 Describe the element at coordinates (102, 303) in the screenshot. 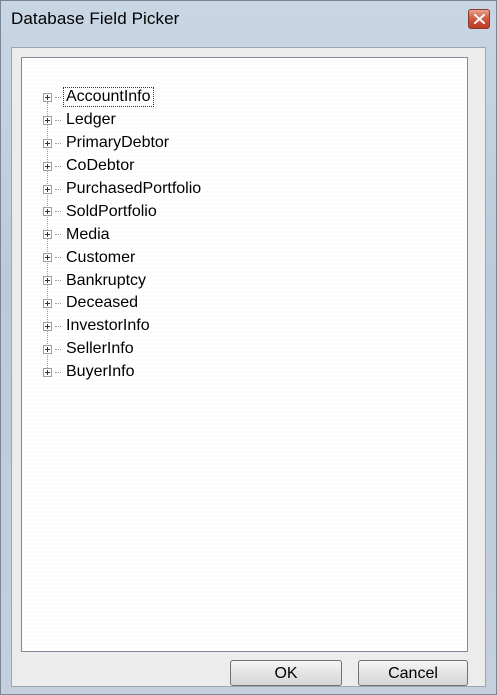

I see `tree-node-label: Deceased` at that location.